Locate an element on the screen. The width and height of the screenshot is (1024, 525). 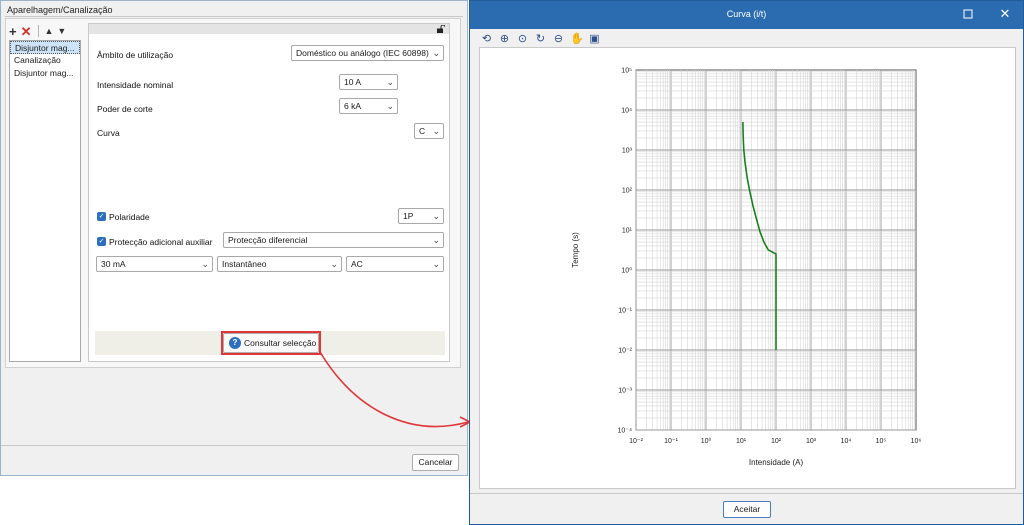
y-tick-label: 10⁻⁴ is located at coordinates (625, 431).